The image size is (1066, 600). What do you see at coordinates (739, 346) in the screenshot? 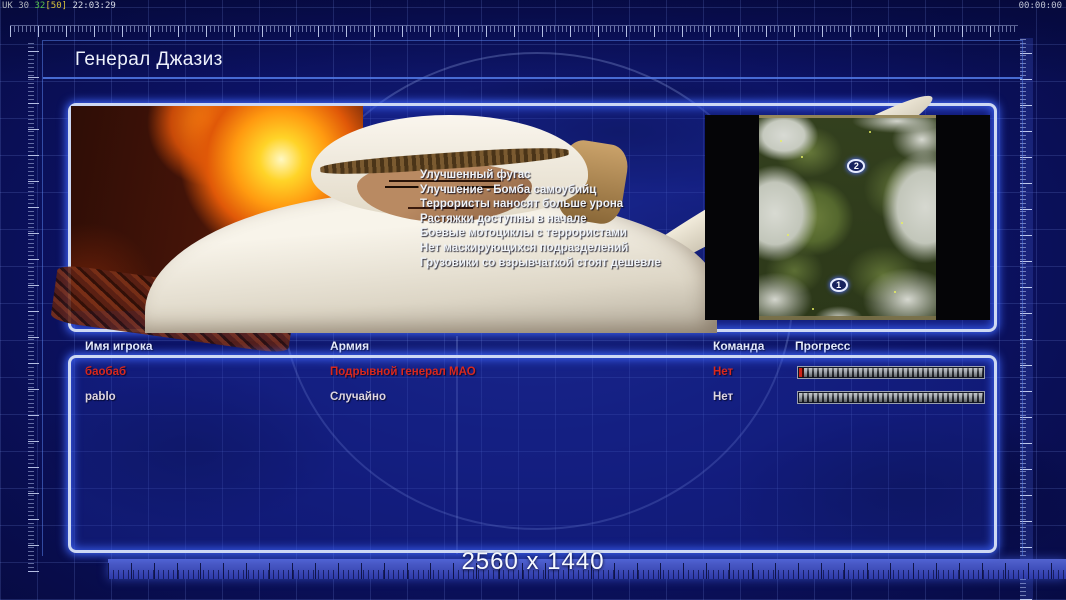
I see `column-header-team: Команда` at bounding box center [739, 346].